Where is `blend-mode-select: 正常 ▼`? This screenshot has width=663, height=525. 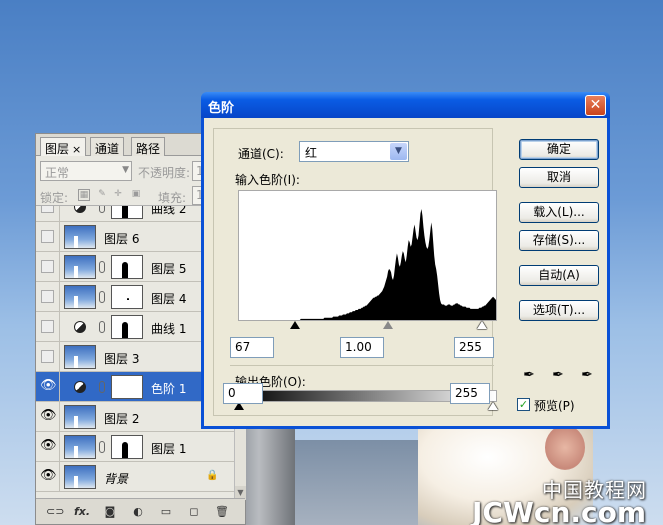
blend-mode-select: 正常 ▼ is located at coordinates (86, 171).